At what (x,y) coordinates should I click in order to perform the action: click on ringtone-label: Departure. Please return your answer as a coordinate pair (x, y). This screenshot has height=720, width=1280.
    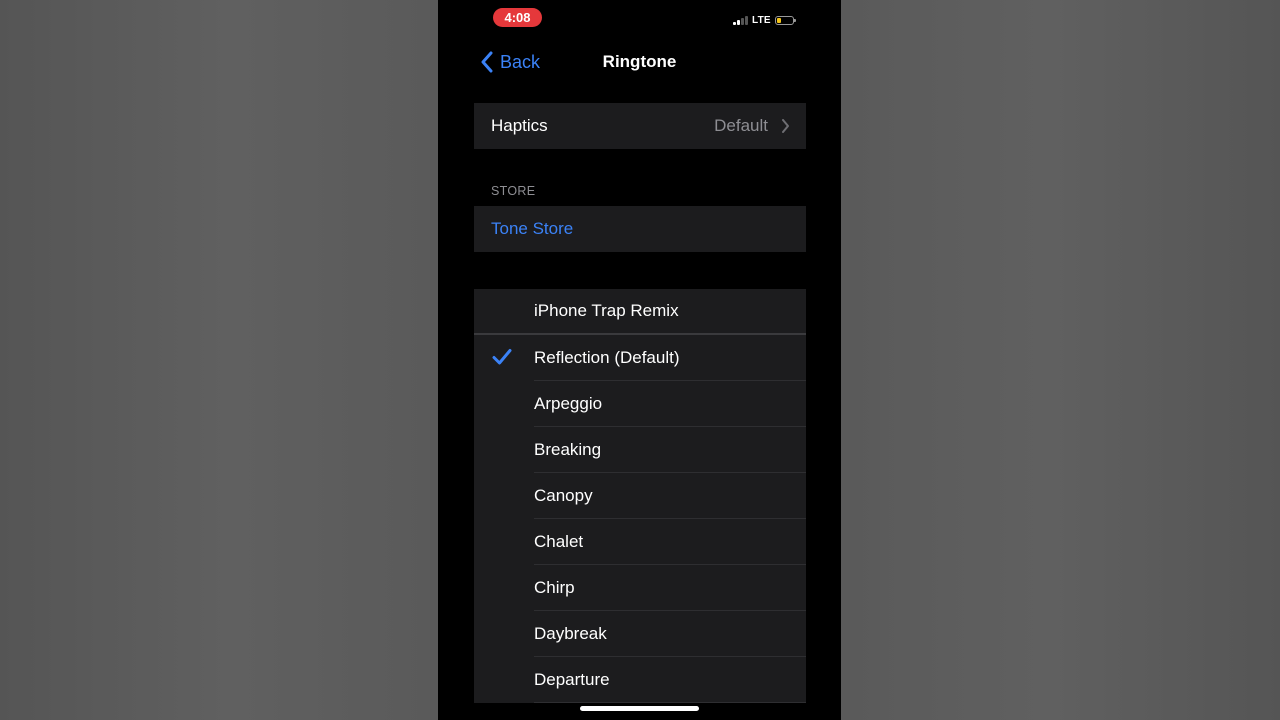
    Looking at the image, I should click on (572, 679).